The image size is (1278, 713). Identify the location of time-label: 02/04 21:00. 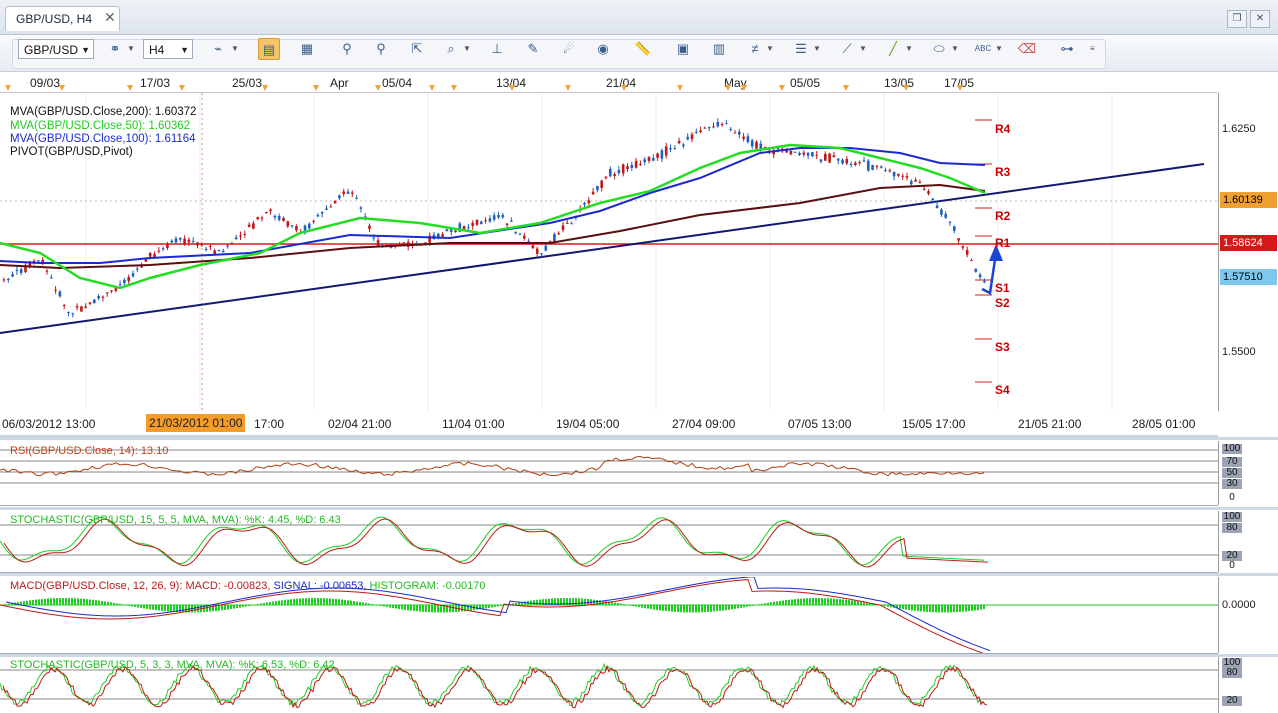
(360, 424).